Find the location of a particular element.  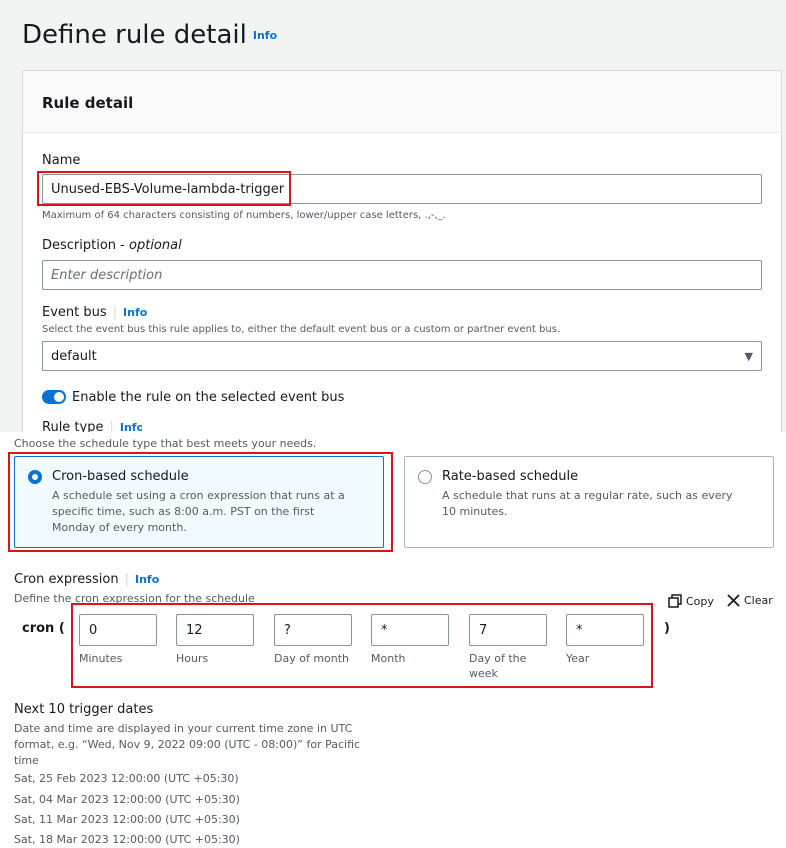

description-label: Description - optional is located at coordinates (112, 245).